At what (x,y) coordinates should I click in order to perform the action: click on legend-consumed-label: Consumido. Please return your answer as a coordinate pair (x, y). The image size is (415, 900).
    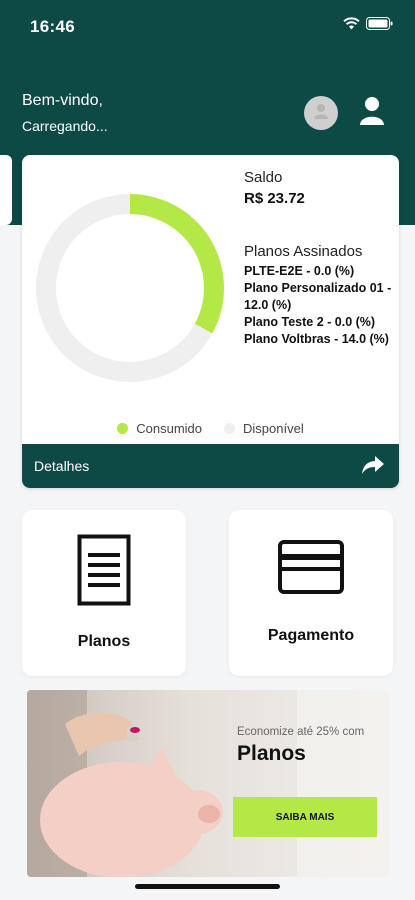
    Looking at the image, I should click on (169, 428).